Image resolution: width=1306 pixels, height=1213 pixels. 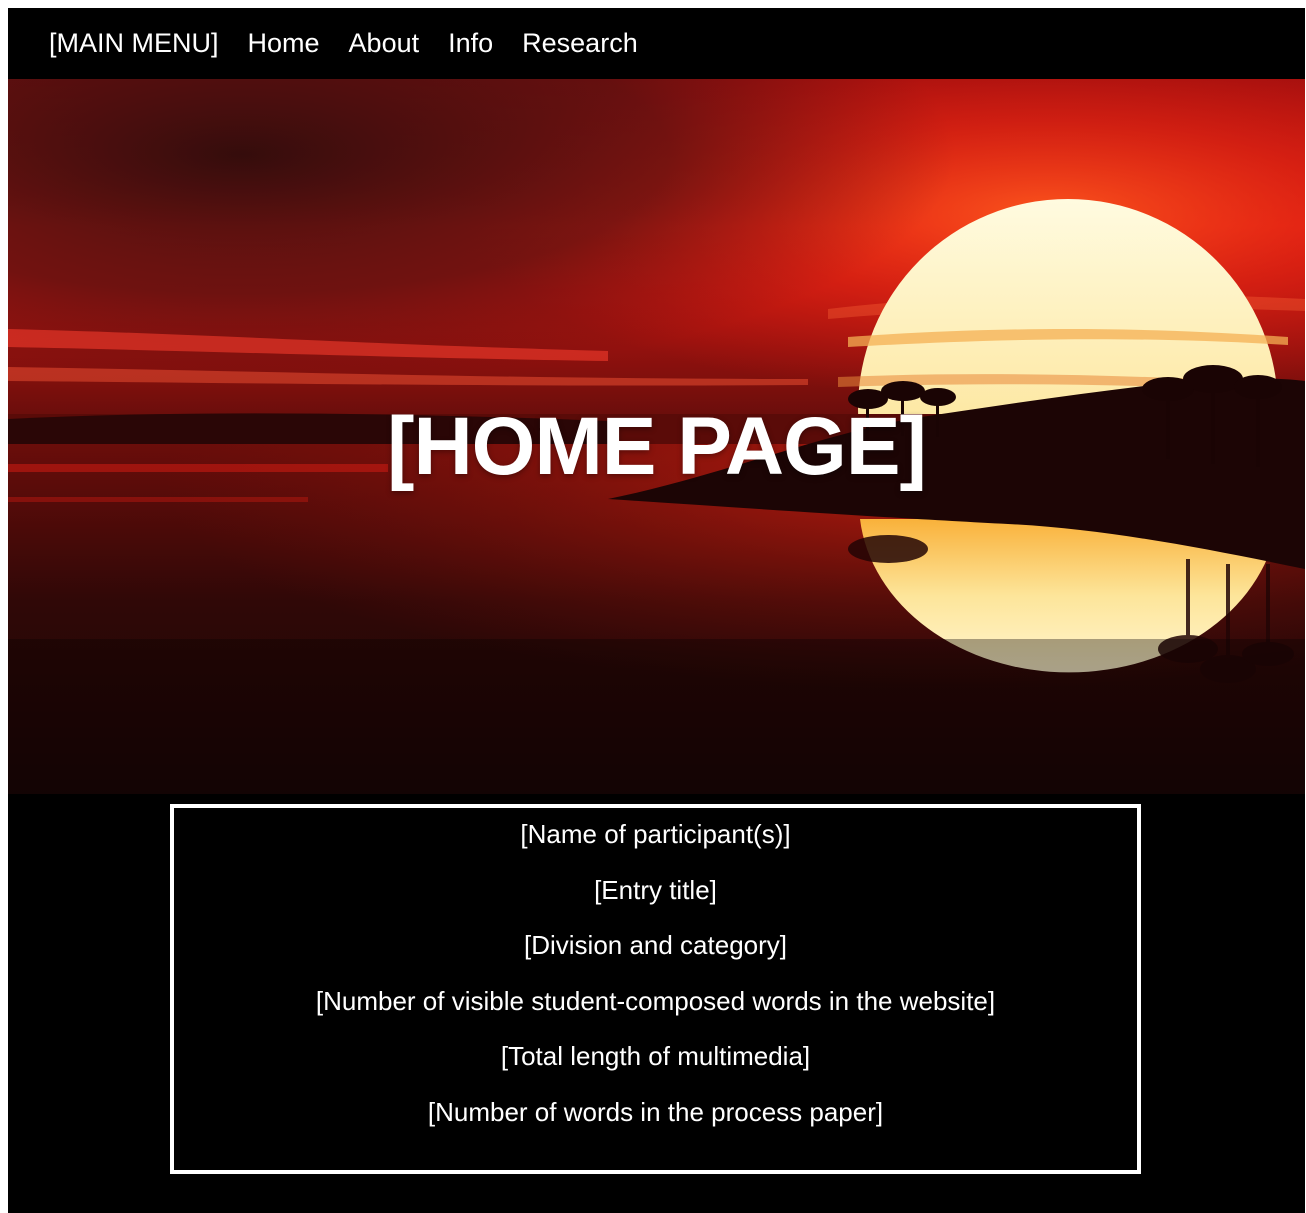 I want to click on nav-about: About, so click(x=384, y=43).